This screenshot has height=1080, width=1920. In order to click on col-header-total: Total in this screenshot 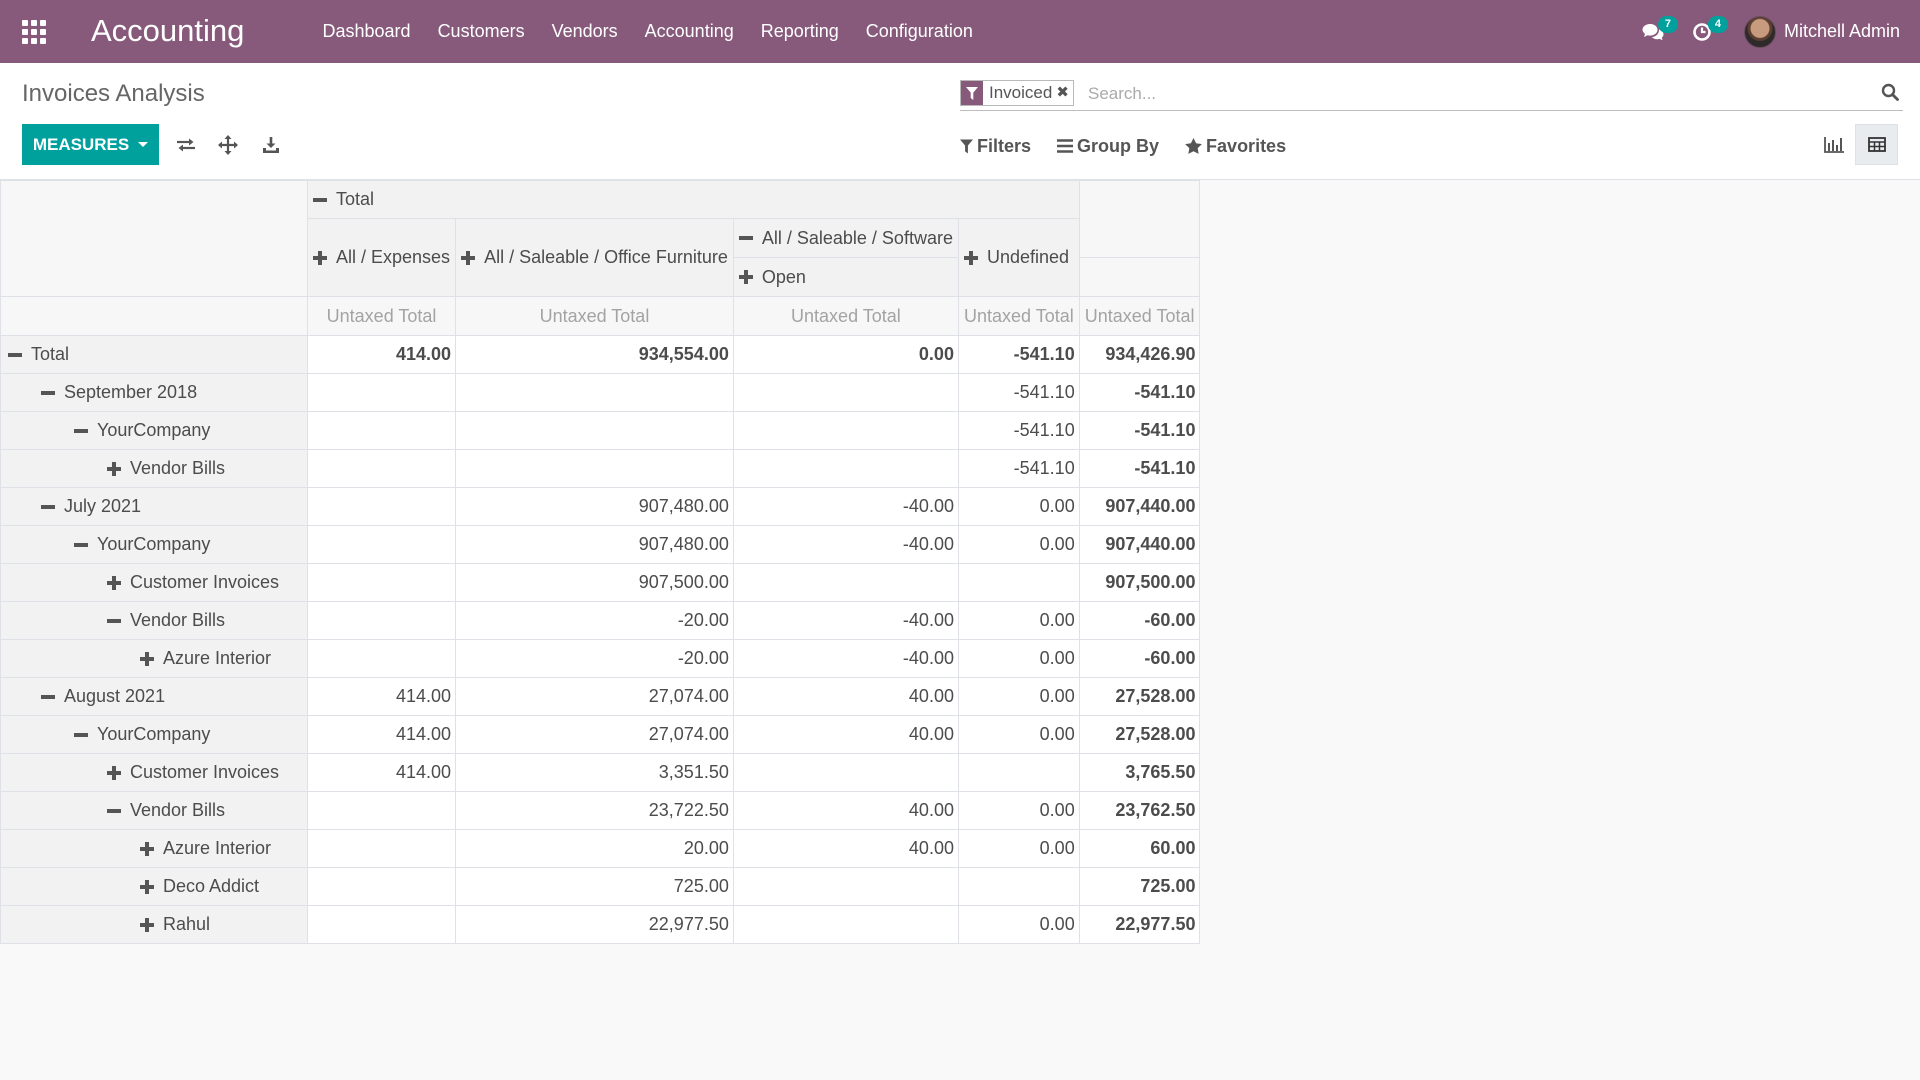, I will do `click(693, 199)`.